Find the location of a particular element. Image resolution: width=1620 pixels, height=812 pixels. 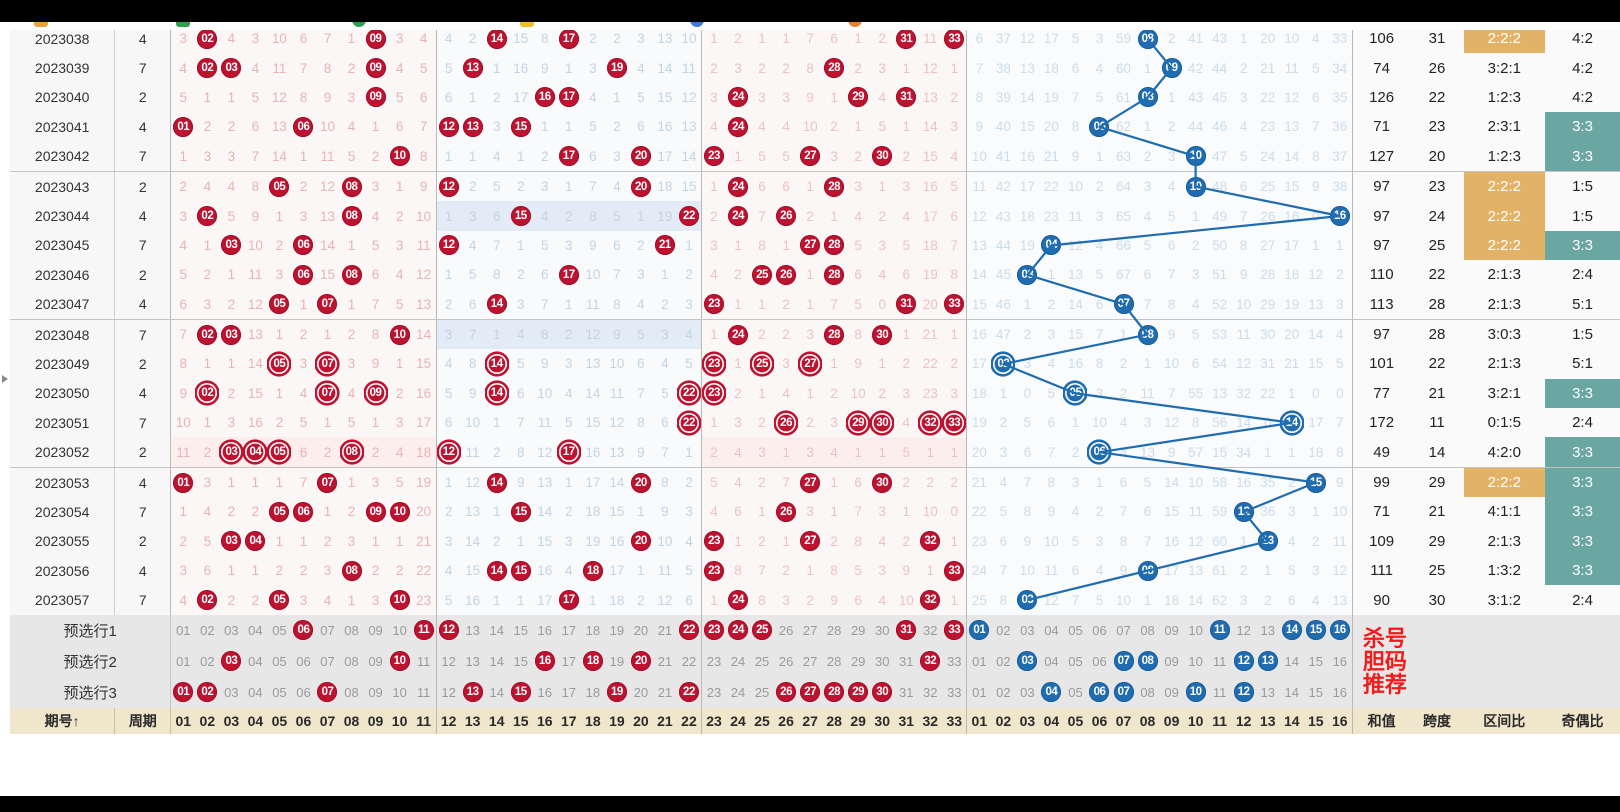

cell-red-33: 5 is located at coordinates (954, 186).